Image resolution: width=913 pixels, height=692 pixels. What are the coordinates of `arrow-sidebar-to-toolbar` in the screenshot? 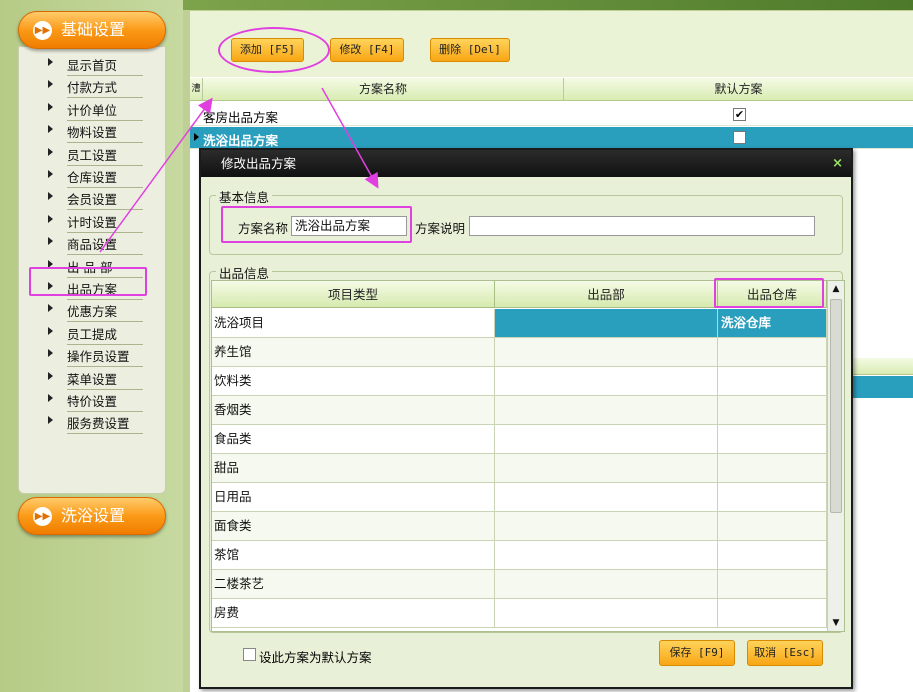 It's located at (156, 175).